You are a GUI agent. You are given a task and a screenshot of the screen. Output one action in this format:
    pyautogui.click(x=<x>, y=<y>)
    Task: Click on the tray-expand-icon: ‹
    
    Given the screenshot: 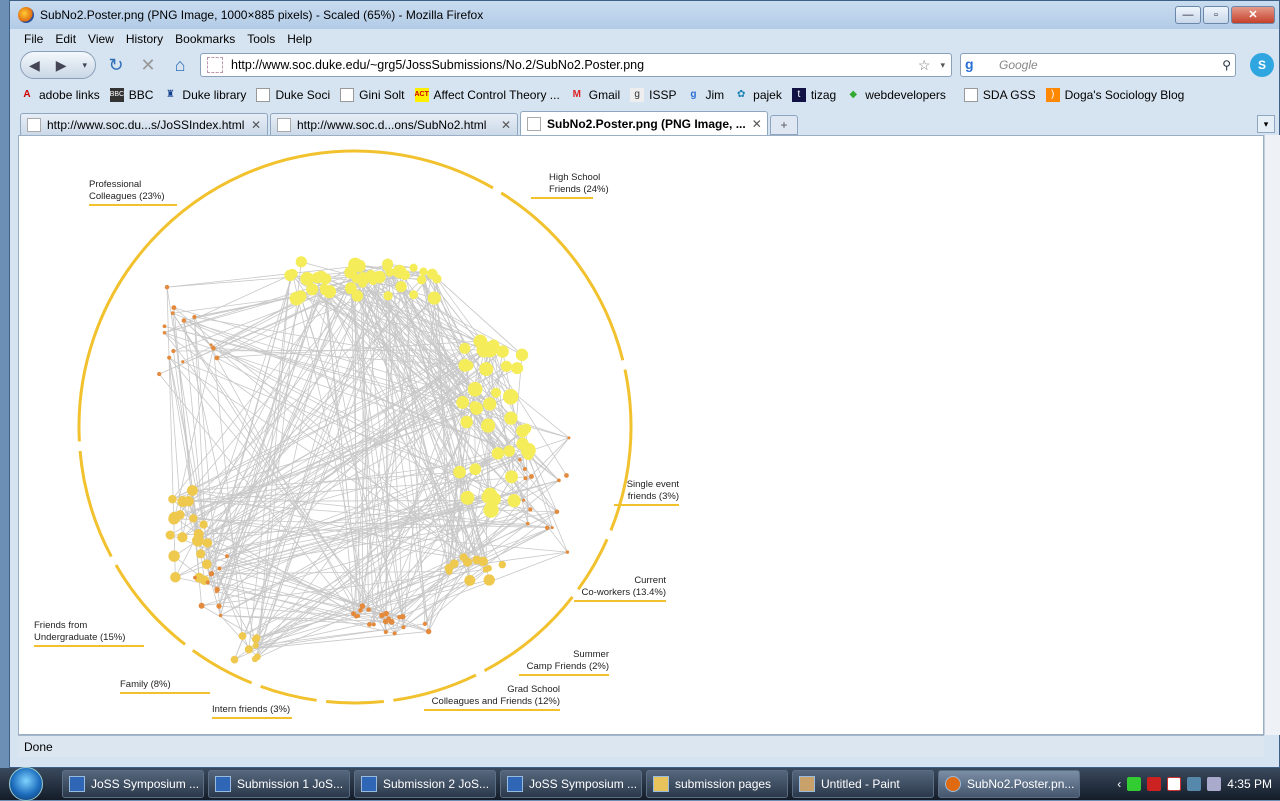 What is the action you would take?
    pyautogui.click(x=1119, y=784)
    